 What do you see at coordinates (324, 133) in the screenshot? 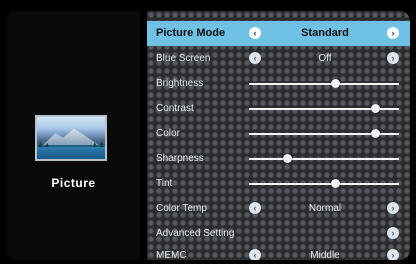
I see `color-slider` at bounding box center [324, 133].